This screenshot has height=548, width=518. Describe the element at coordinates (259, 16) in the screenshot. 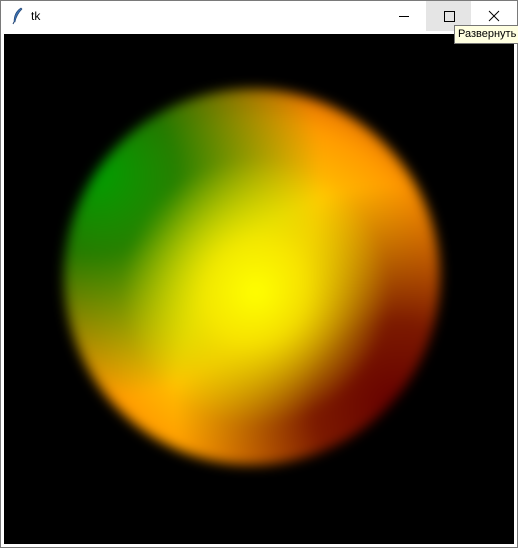

I see `title-bar: tk` at that location.